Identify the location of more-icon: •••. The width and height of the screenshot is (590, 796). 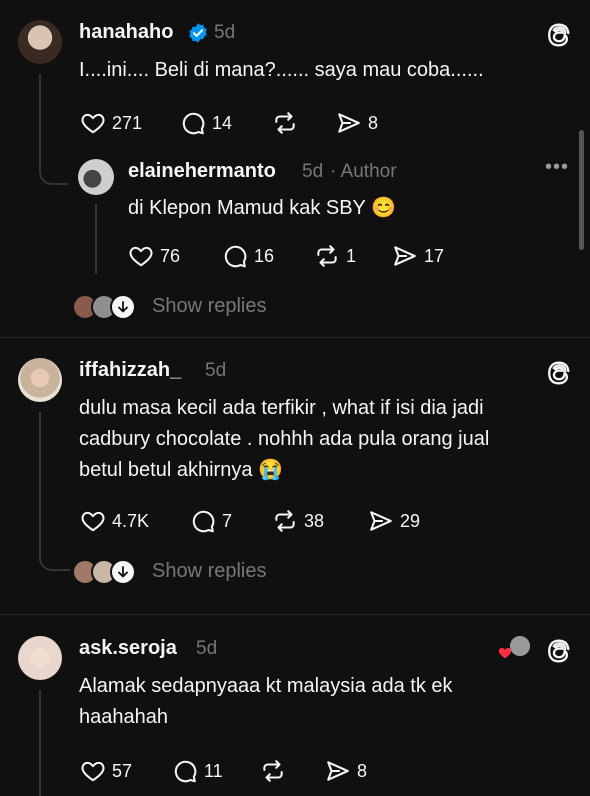
(557, 167).